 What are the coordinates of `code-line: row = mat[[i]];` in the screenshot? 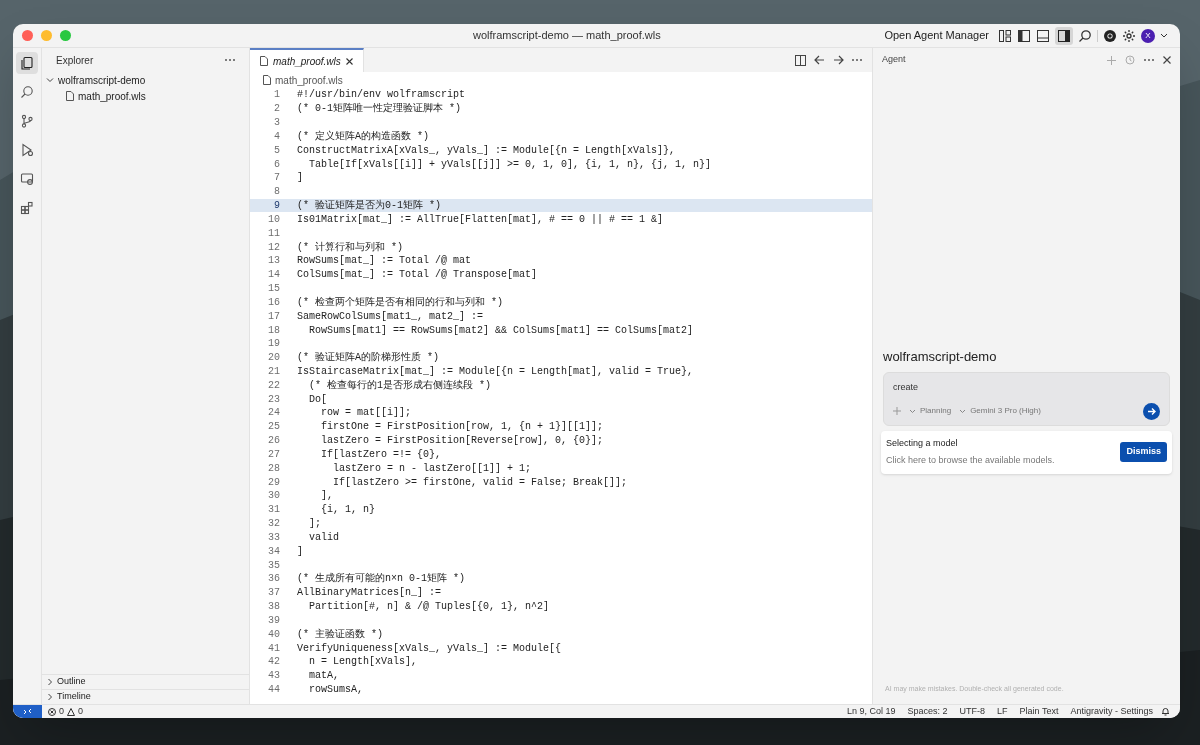 It's located at (366, 413).